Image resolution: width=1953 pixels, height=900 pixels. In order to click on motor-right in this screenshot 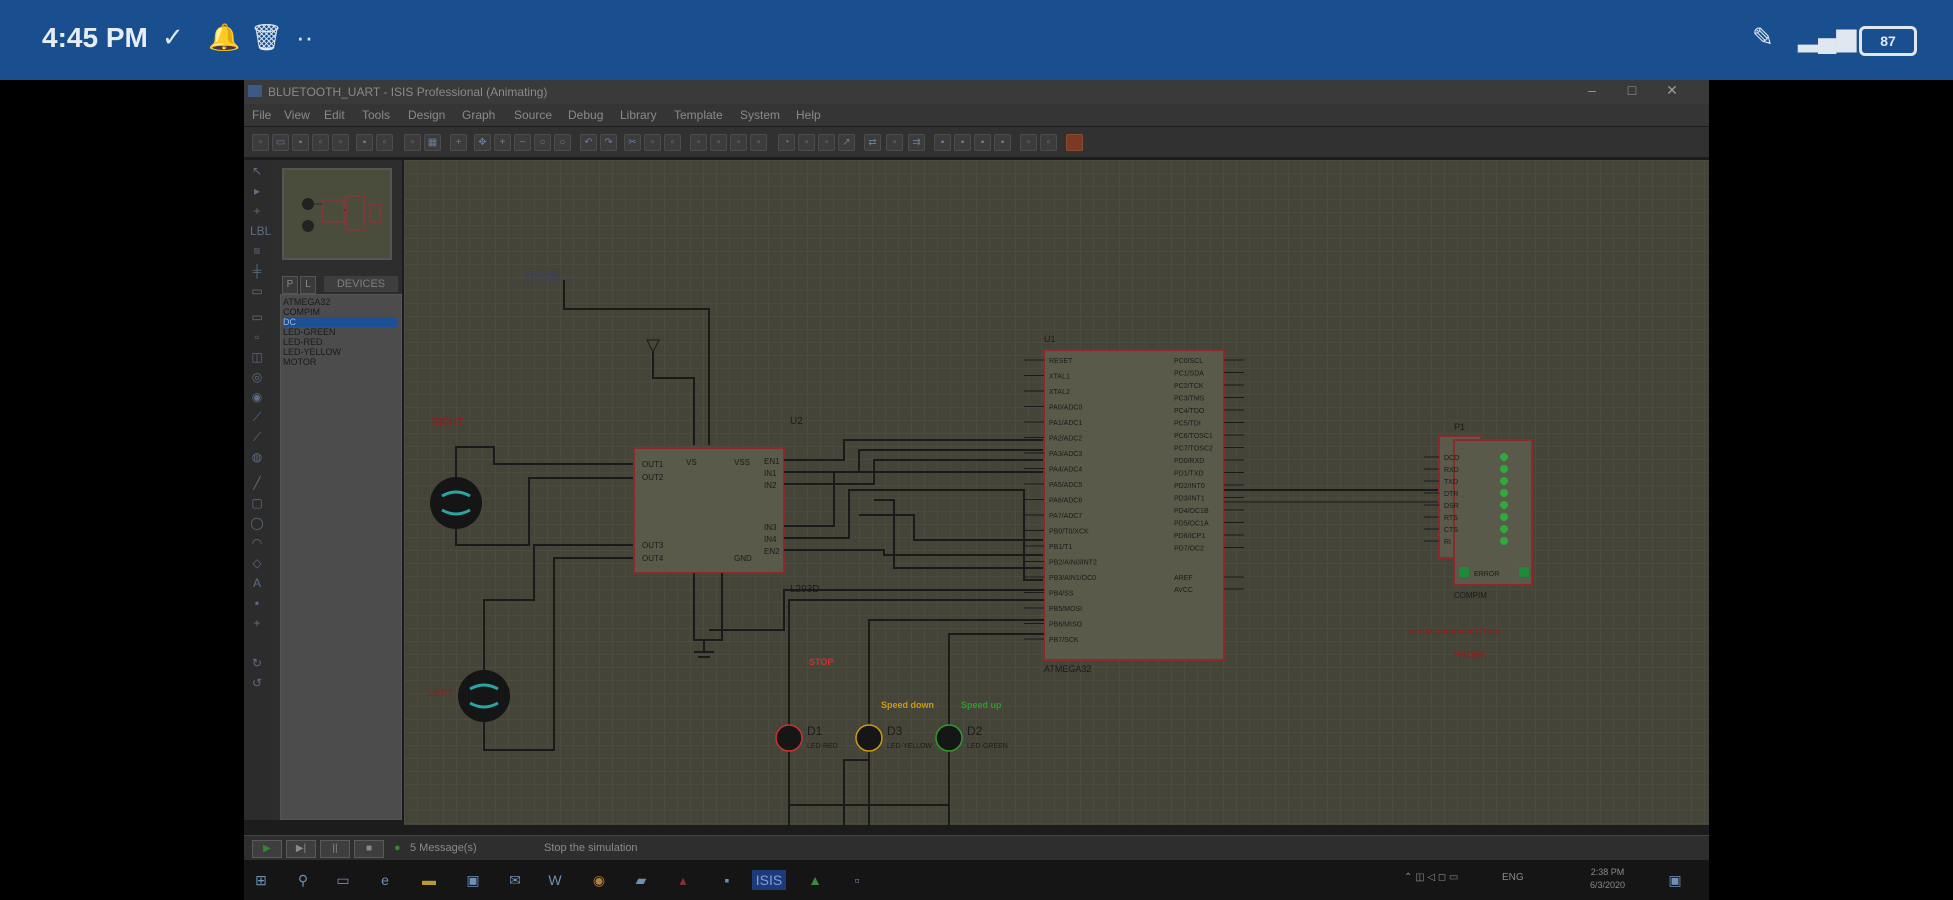, I will do `click(456, 503)`.